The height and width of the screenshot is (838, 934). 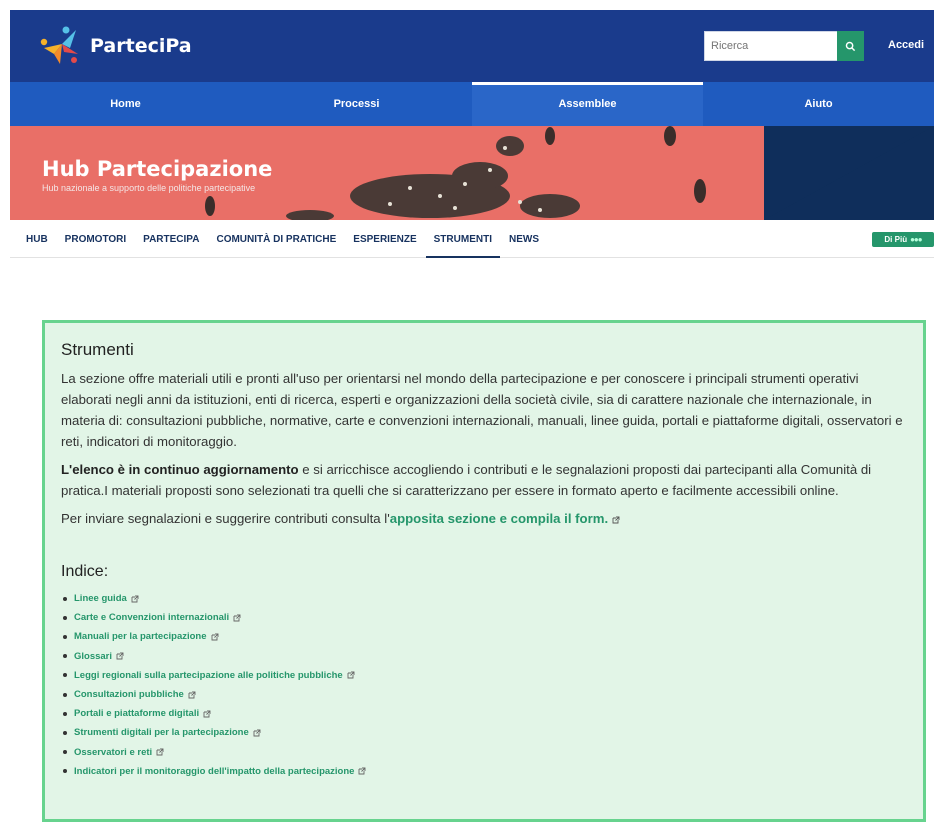 What do you see at coordinates (100, 598) in the screenshot?
I see `index-link: Linee guida` at bounding box center [100, 598].